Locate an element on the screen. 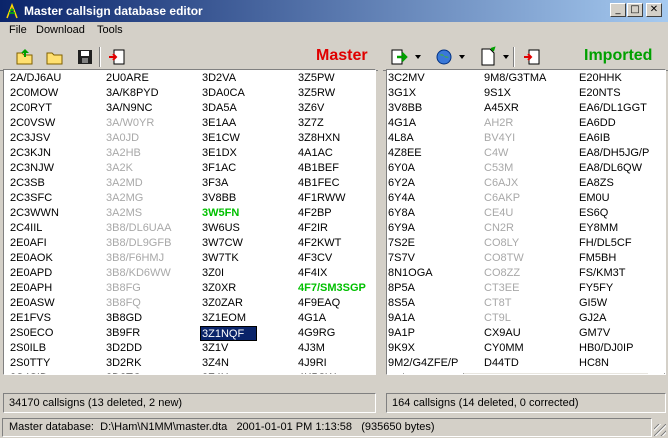 The height and width of the screenshot is (438, 668). callsign-row: CT3EE is located at coordinates (515, 288).